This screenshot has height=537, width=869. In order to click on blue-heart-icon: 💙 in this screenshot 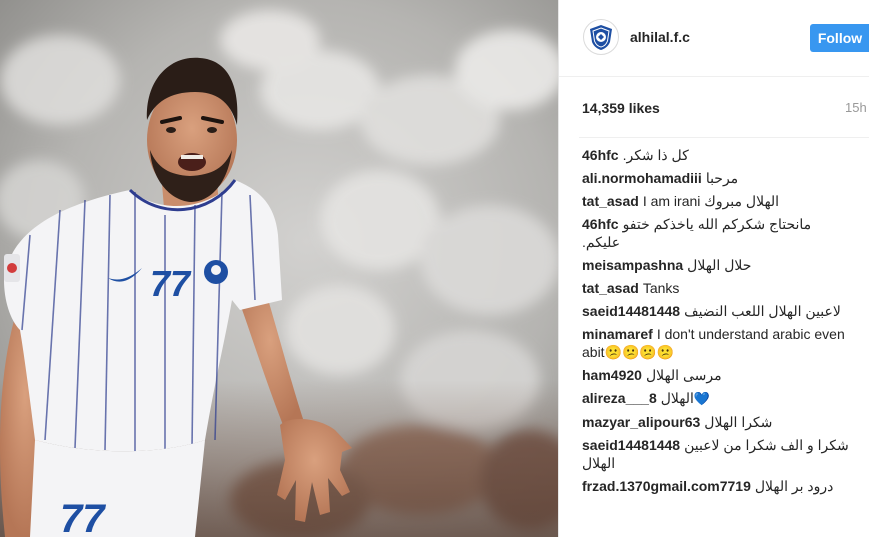, I will do `click(702, 398)`.